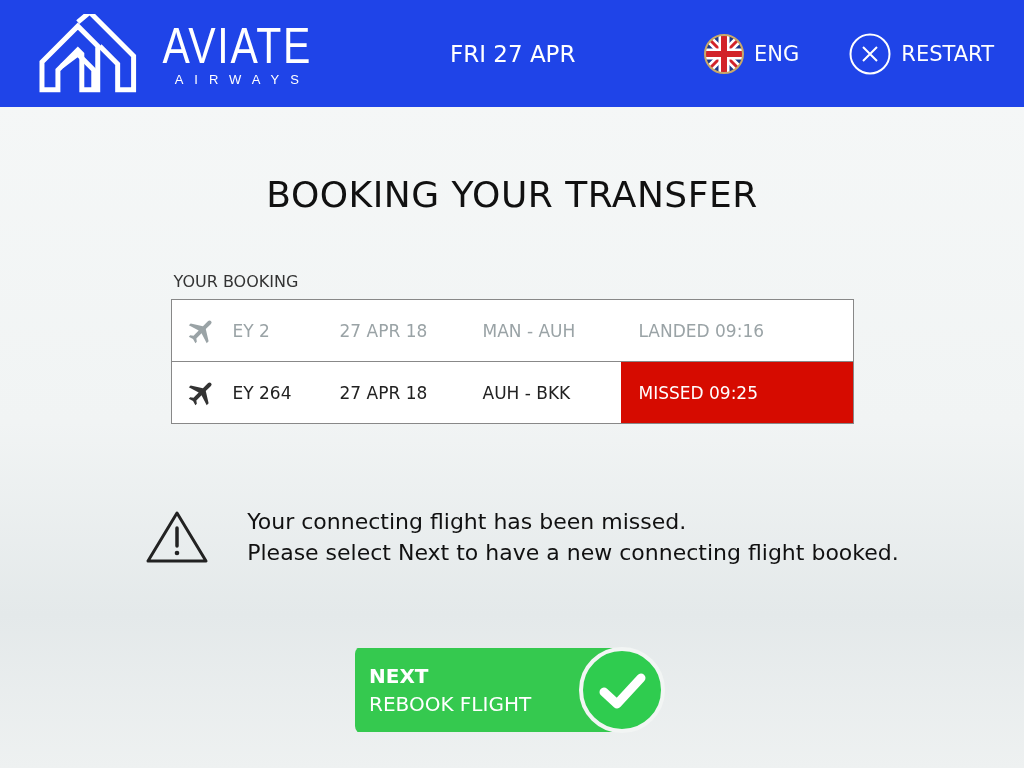 This screenshot has width=1024, height=768. I want to click on page-title: BOOKING YOUR TRANSFER, so click(512, 194).